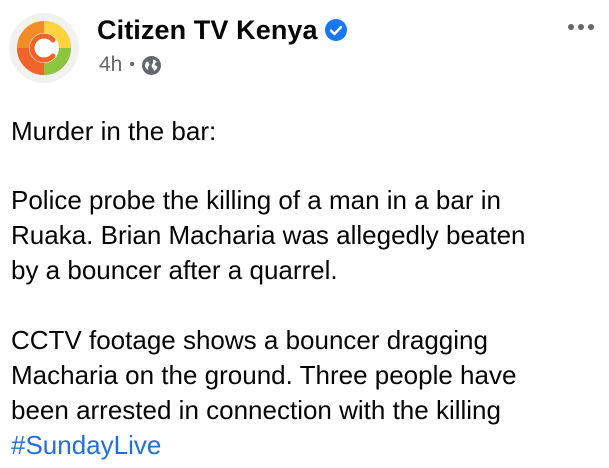 The height and width of the screenshot is (468, 609). Describe the element at coordinates (151, 65) in the screenshot. I see `globe-icon` at that location.